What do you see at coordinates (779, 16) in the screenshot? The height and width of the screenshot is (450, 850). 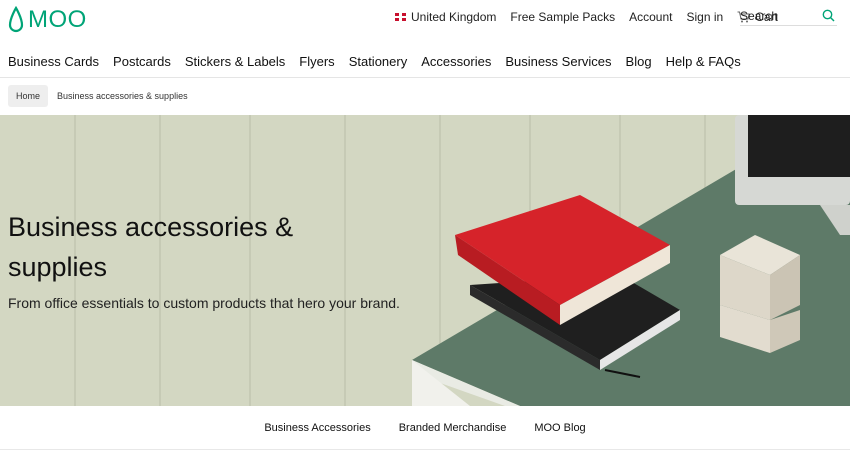 I see `search-input` at bounding box center [779, 16].